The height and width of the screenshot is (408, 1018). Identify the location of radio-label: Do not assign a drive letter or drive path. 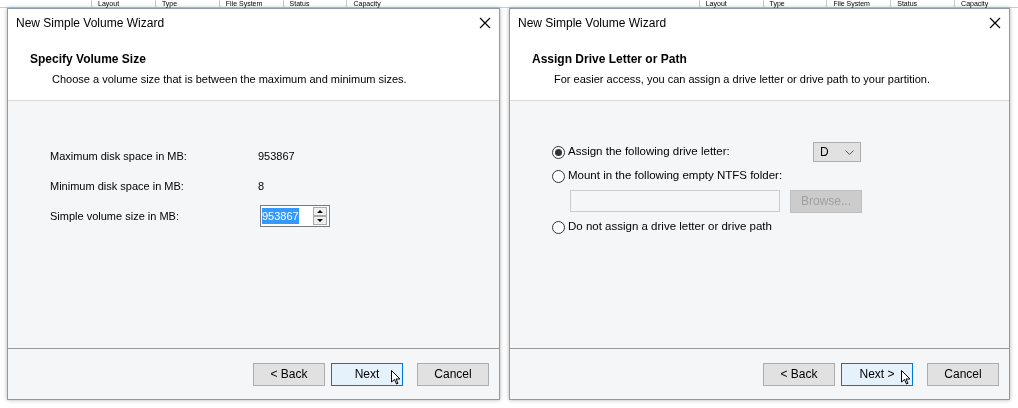
(670, 227).